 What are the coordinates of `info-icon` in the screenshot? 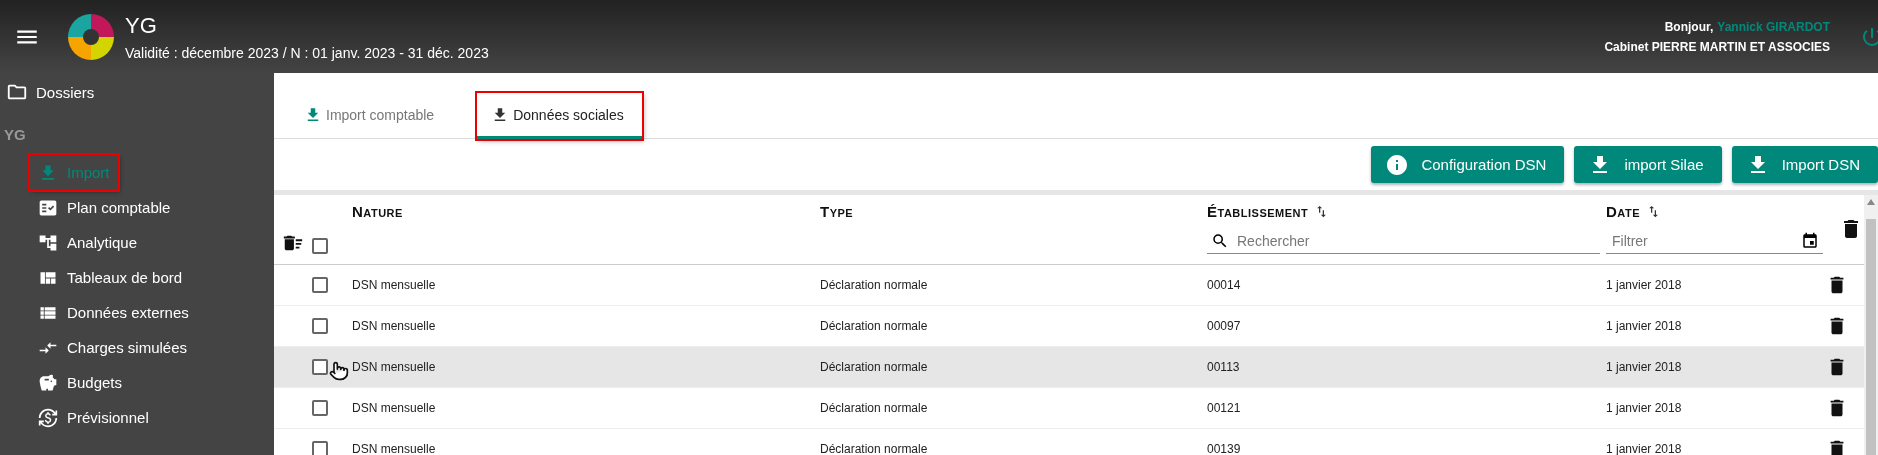 It's located at (1397, 164).